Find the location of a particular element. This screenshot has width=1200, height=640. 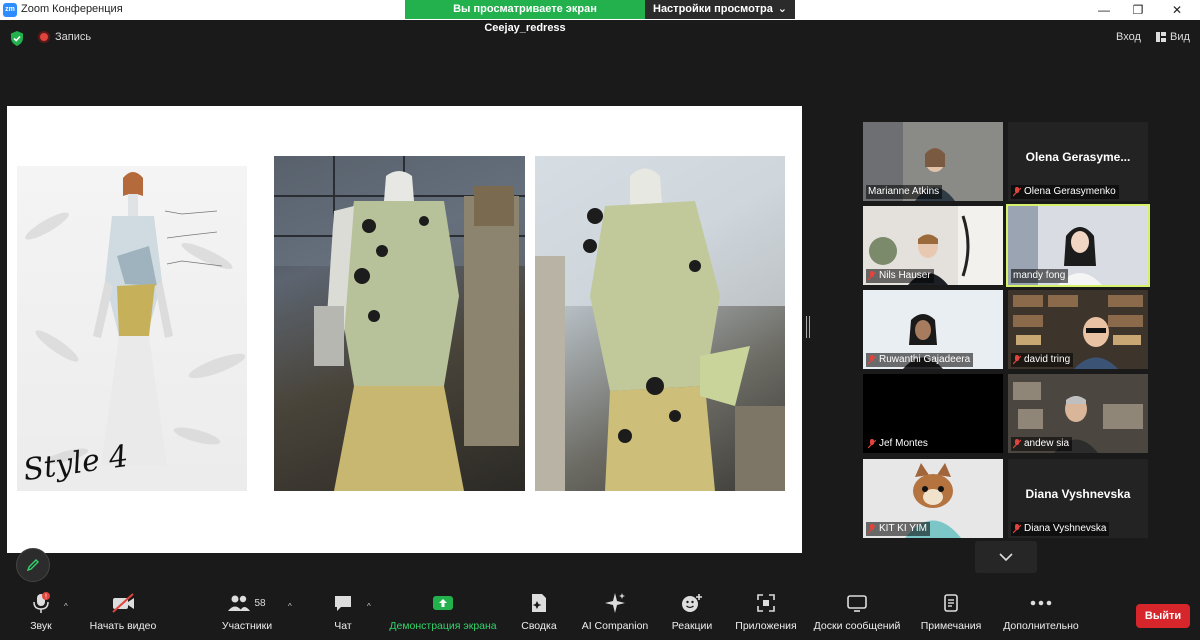

view-button: Вид is located at coordinates (1173, 37).